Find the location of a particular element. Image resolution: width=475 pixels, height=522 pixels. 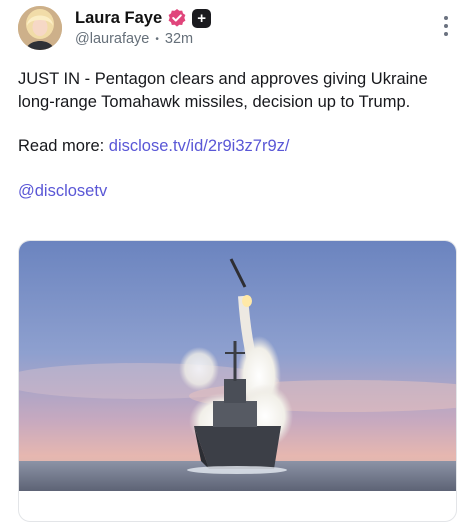

author-handle: @laurafaye is located at coordinates (112, 39).